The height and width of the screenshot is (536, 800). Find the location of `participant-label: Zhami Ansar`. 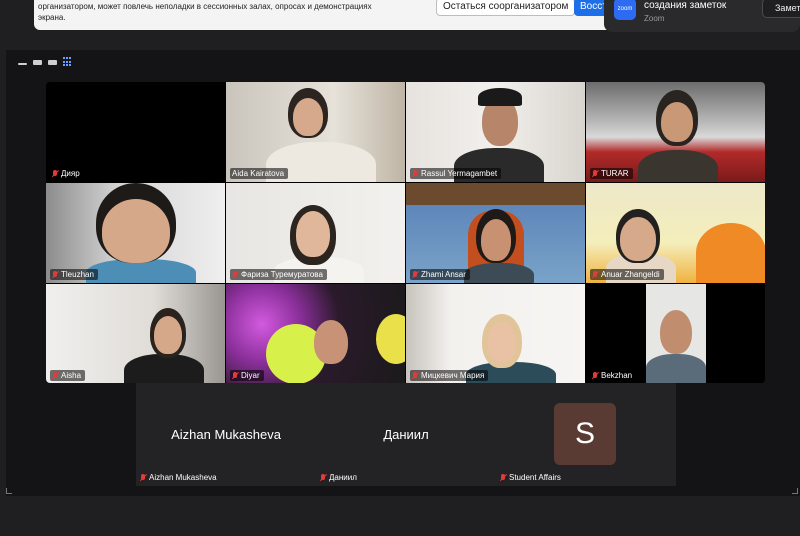

participant-label: Zhami Ansar is located at coordinates (440, 274).